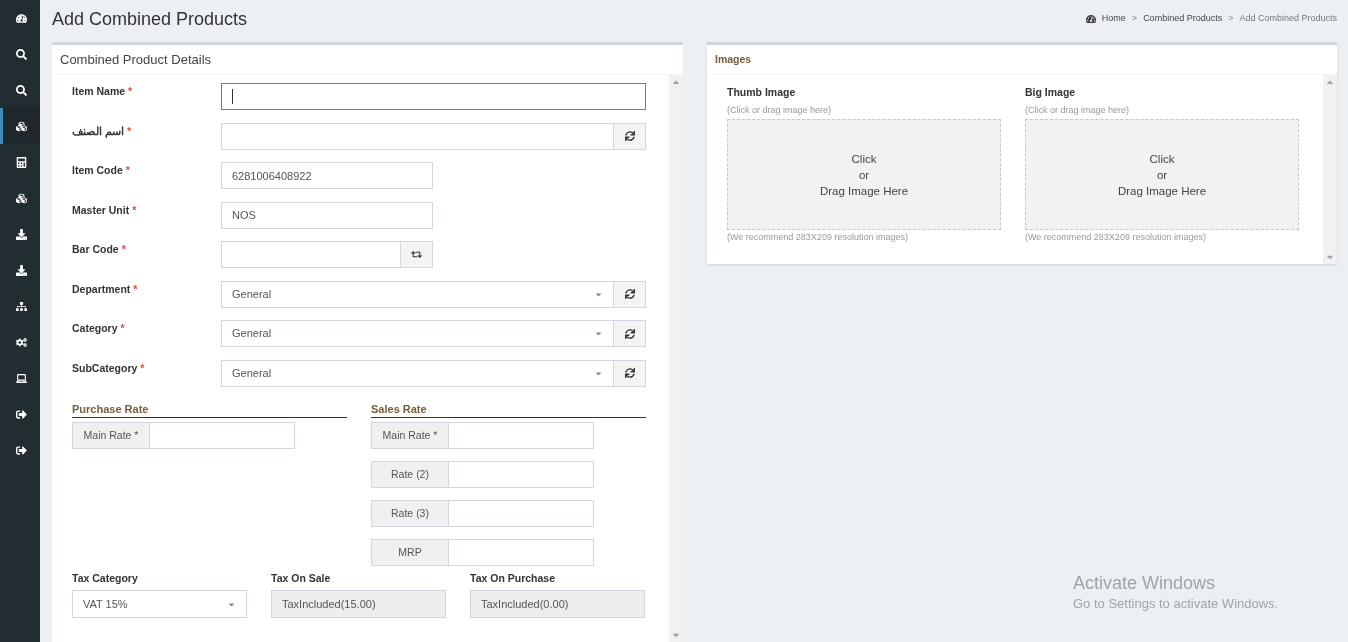  What do you see at coordinates (21, 378) in the screenshot?
I see `laptop-icon` at bounding box center [21, 378].